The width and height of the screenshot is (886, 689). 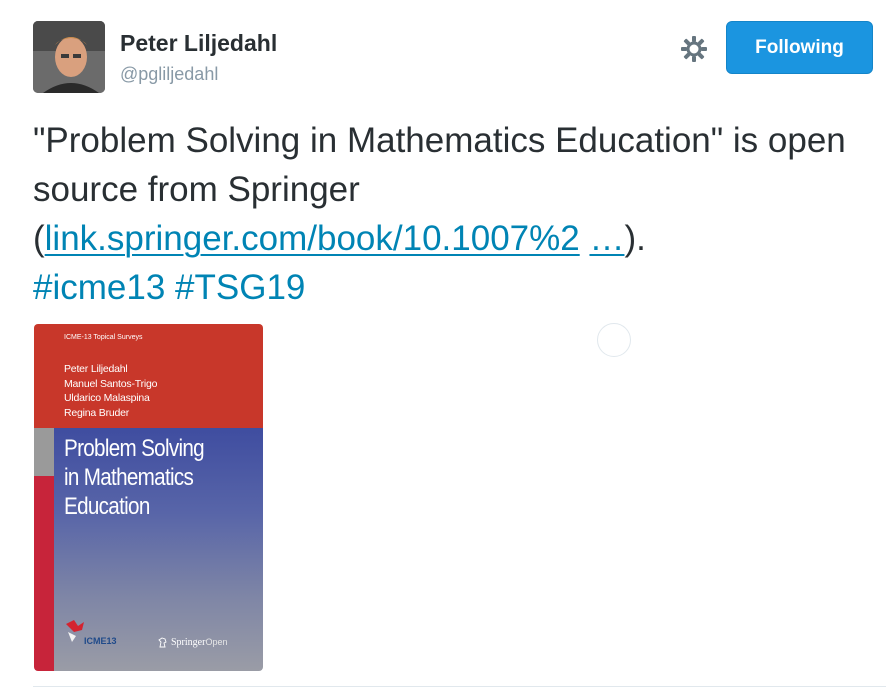 I want to click on hashtag-tsg19: #TSG19, so click(x=240, y=287).